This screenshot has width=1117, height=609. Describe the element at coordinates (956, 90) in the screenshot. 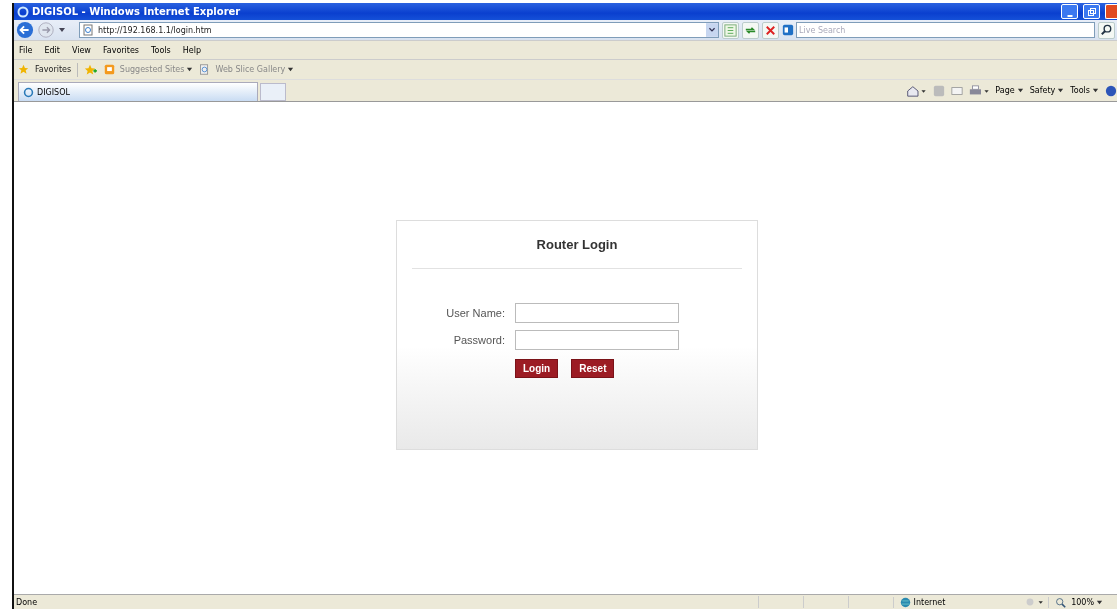

I see `mail-icon` at that location.